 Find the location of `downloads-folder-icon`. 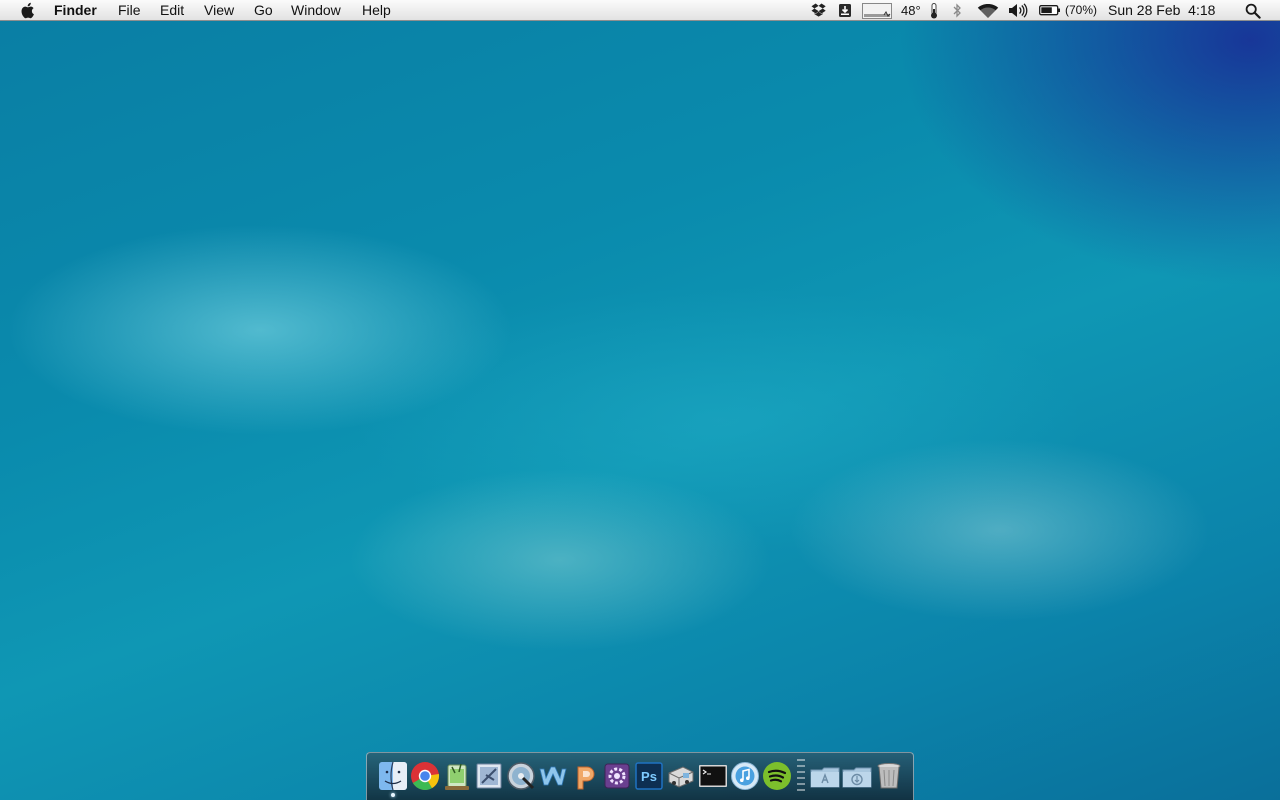

downloads-folder-icon is located at coordinates (857, 777).